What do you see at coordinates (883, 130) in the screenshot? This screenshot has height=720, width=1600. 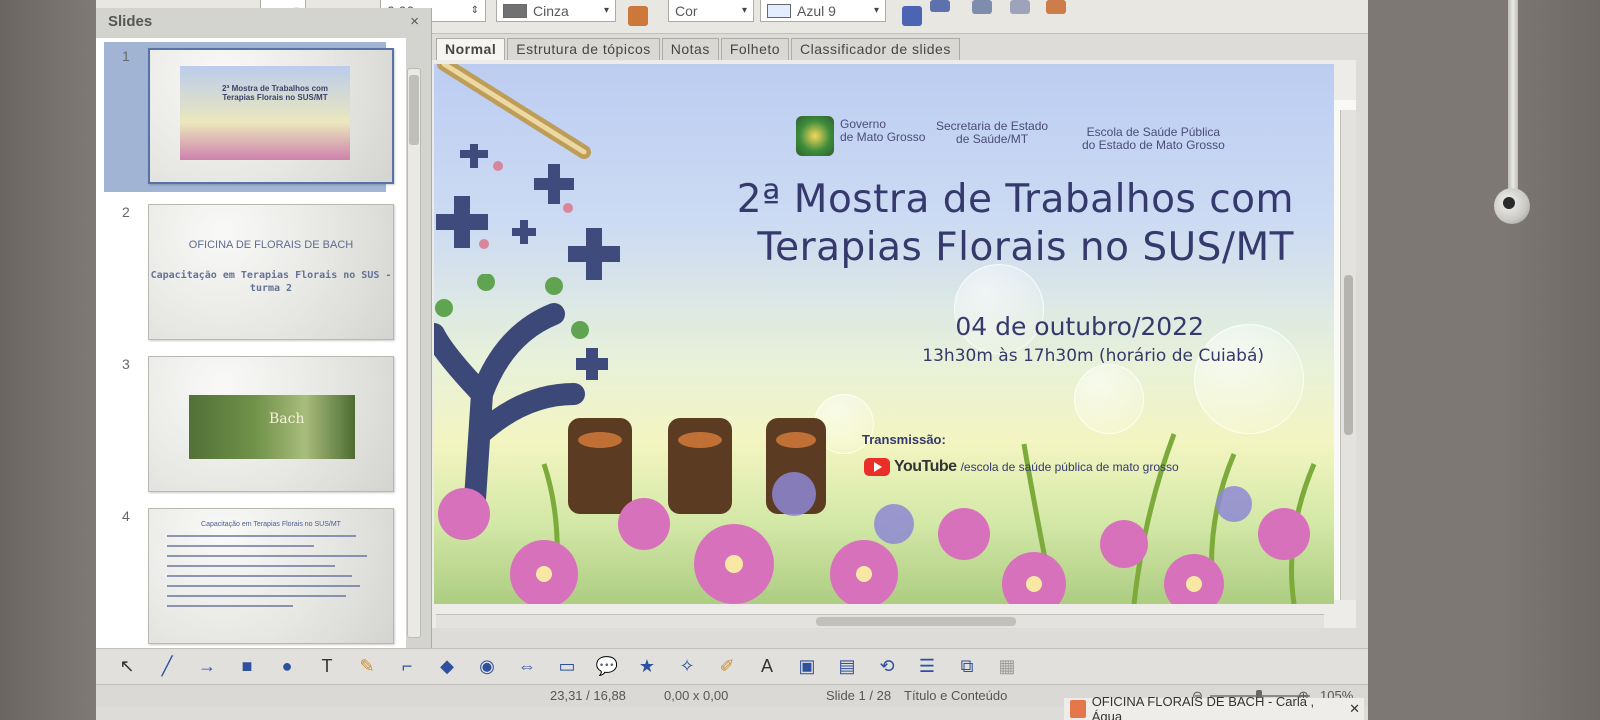 I see `logo-governo: Governo de Mato Grosso` at bounding box center [883, 130].